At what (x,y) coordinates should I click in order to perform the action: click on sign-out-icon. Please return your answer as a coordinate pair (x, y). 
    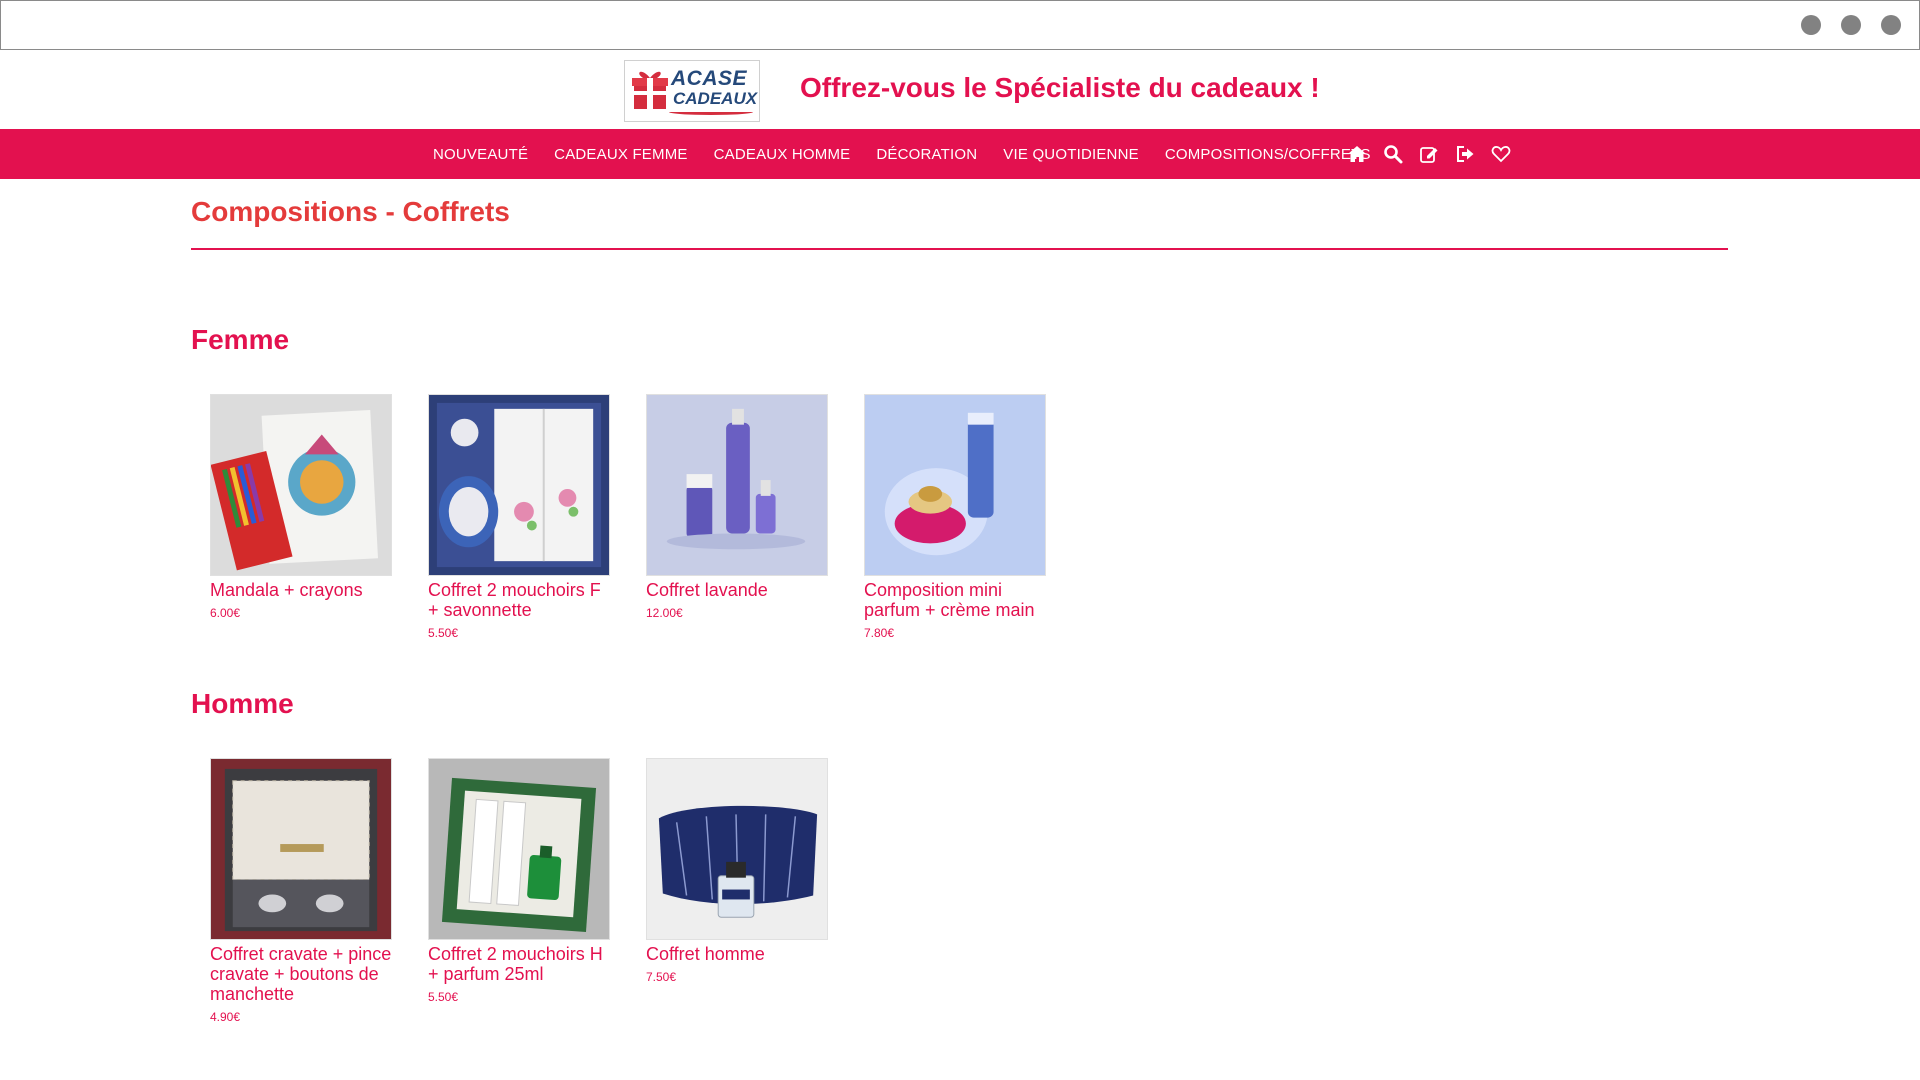
    Looking at the image, I should click on (1465, 154).